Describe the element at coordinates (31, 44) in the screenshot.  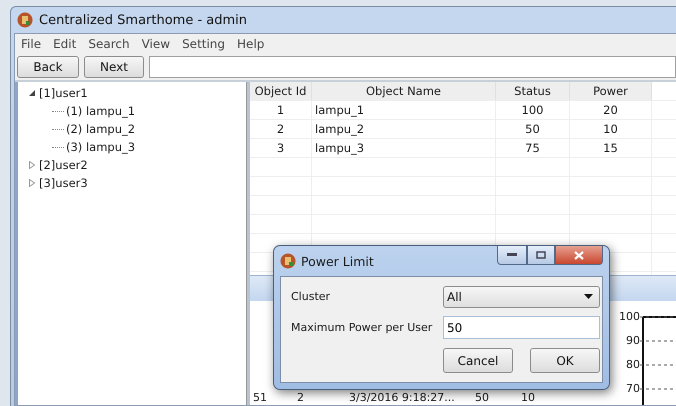
I see `menu-item: File` at that location.